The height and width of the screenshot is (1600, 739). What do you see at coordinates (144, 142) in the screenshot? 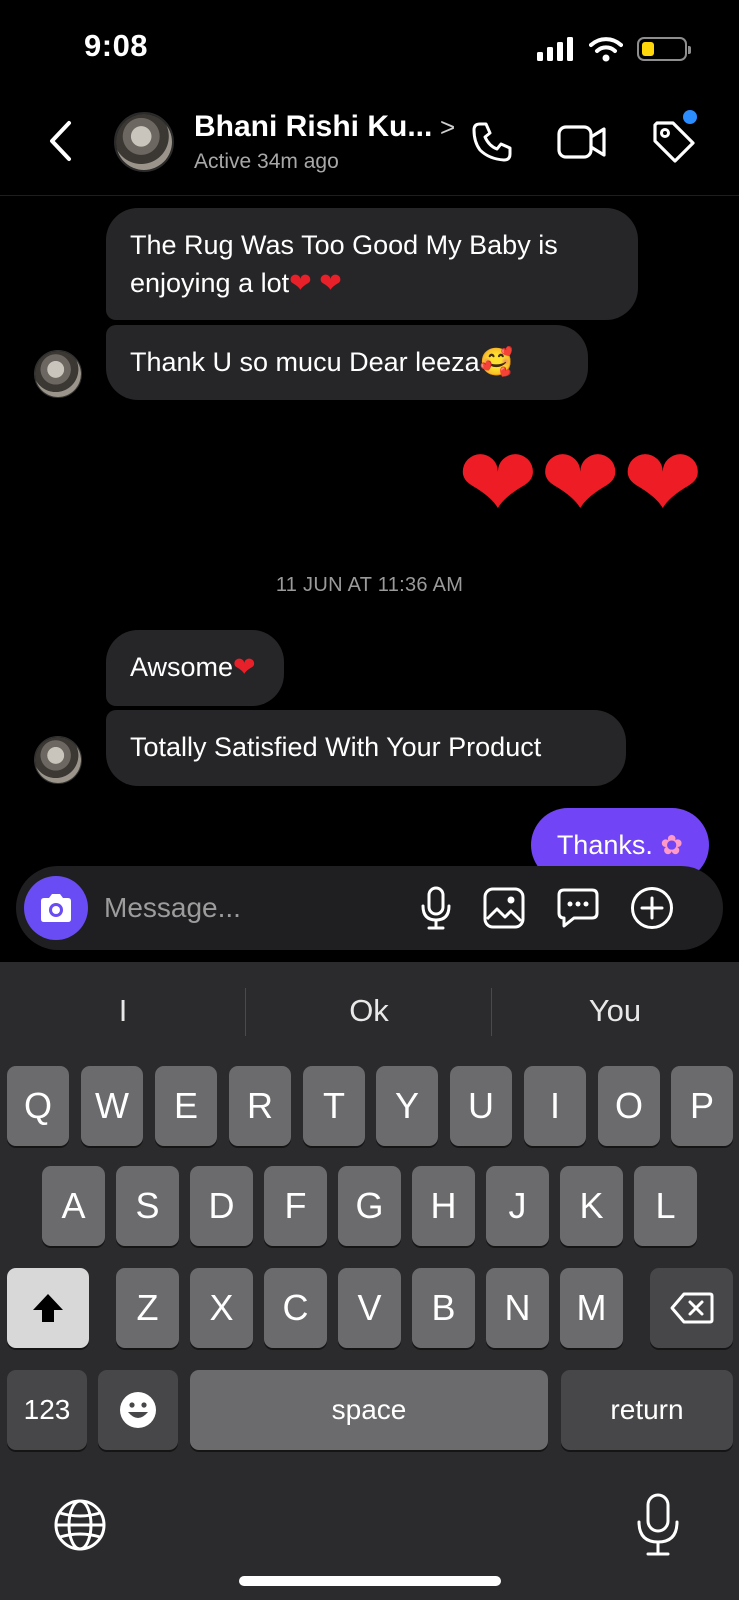
I see `contact-avatar` at bounding box center [144, 142].